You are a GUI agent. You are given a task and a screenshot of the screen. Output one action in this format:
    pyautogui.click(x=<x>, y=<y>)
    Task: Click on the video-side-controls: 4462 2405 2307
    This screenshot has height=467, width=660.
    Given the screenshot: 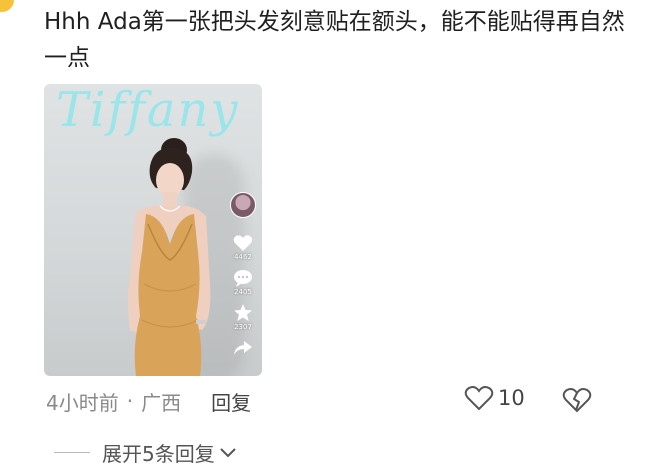 What is the action you would take?
    pyautogui.click(x=243, y=278)
    